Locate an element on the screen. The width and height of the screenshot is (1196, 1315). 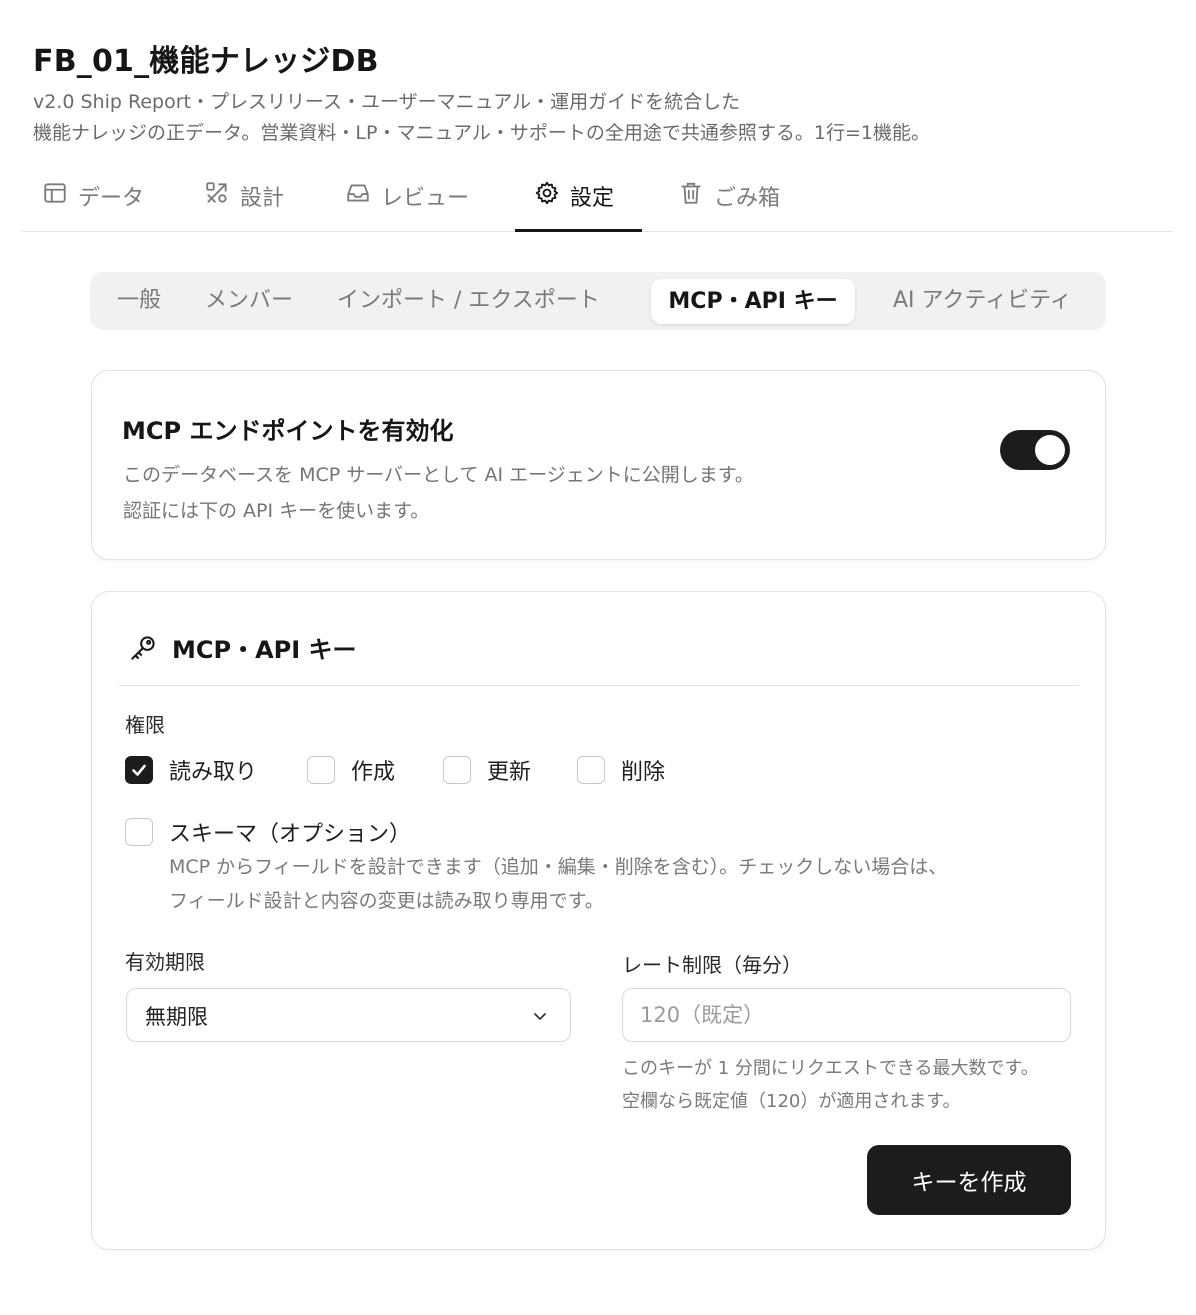
main-tab-bar: データ 設計 レビュー 設定 ごみ箱 is located at coordinates (597, 200).